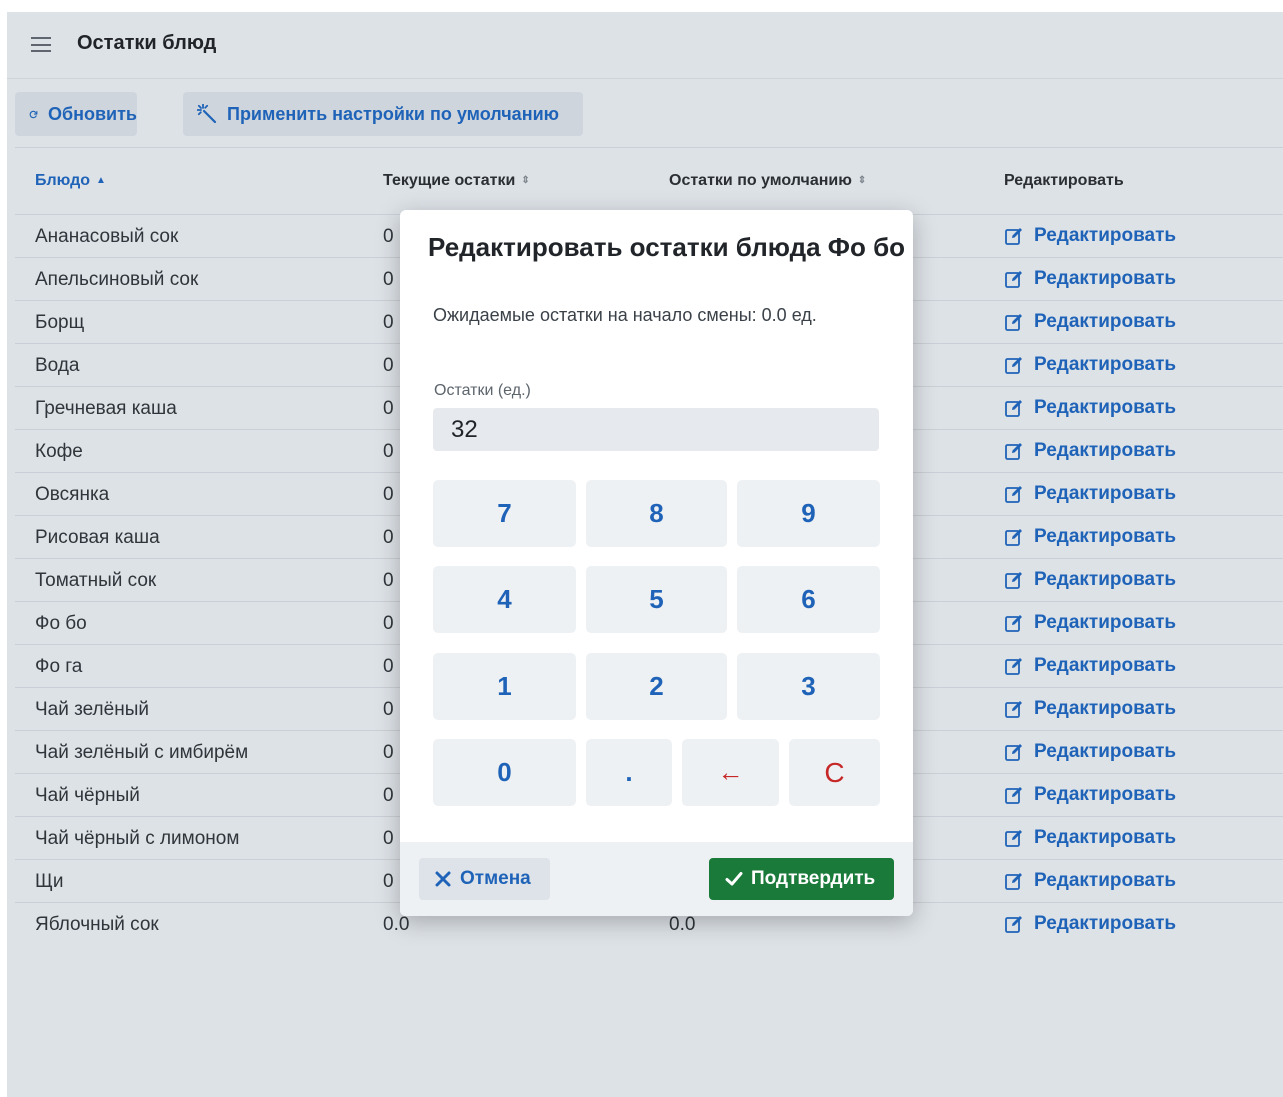 This screenshot has width=1283, height=1097. What do you see at coordinates (57, 365) in the screenshot?
I see `dish-name: Вода` at bounding box center [57, 365].